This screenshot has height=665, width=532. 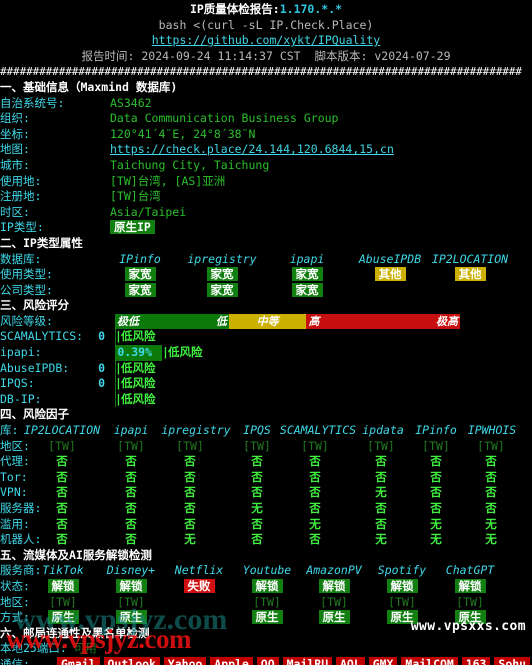 What do you see at coordinates (62, 461) in the screenshot?
I see `risk-factor-cell-1-0: 否` at bounding box center [62, 461].